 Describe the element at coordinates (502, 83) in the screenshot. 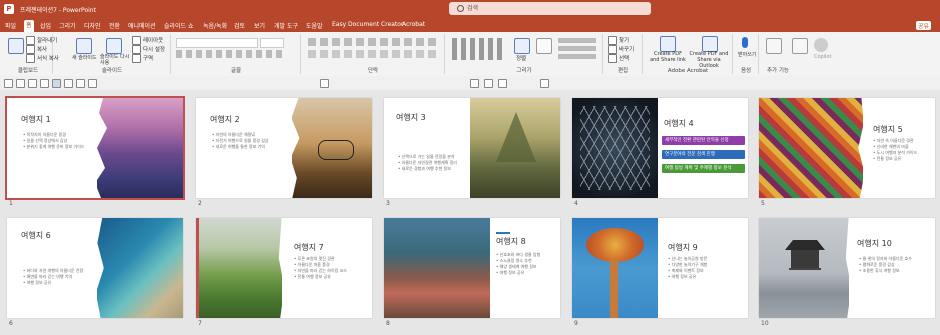

I see `repeat-icon` at that location.